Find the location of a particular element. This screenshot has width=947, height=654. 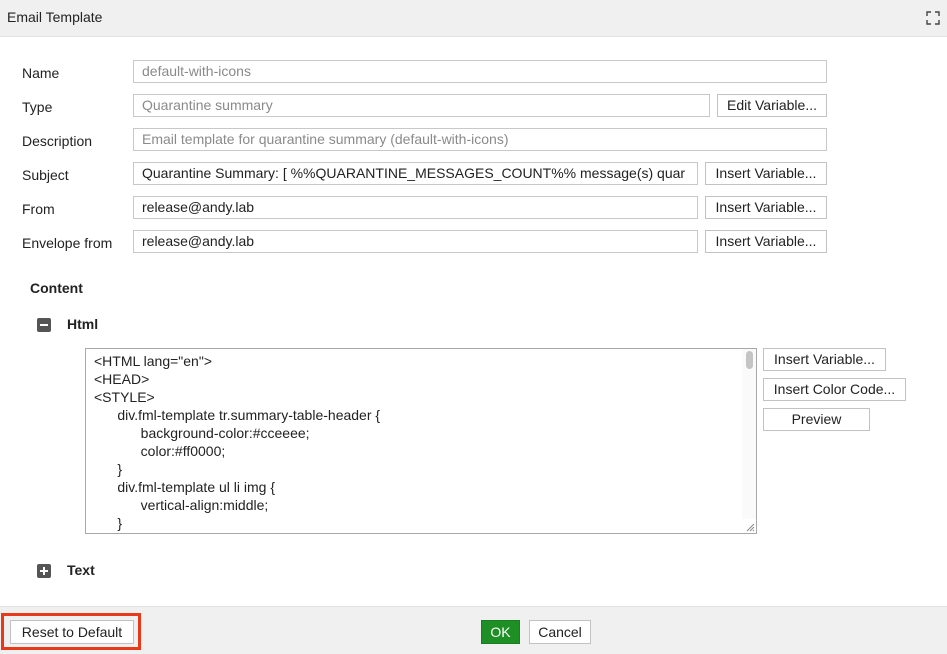

envelope-from-input: release@andy.lab is located at coordinates (415, 241).